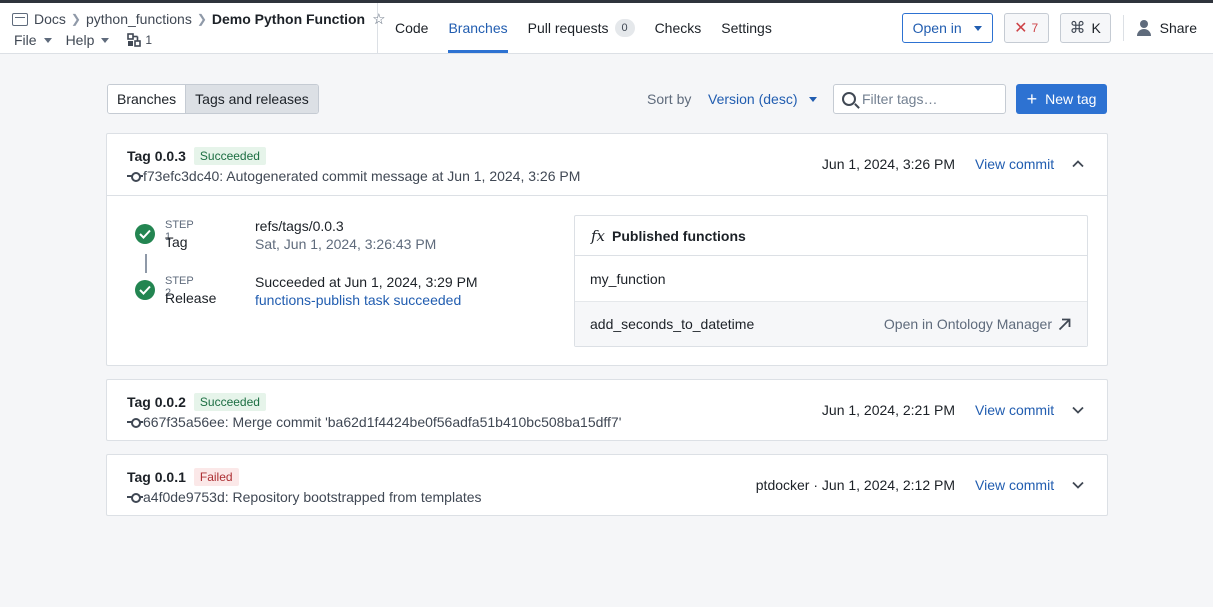 The width and height of the screenshot is (1213, 607). I want to click on errors-count: 7, so click(1035, 28).